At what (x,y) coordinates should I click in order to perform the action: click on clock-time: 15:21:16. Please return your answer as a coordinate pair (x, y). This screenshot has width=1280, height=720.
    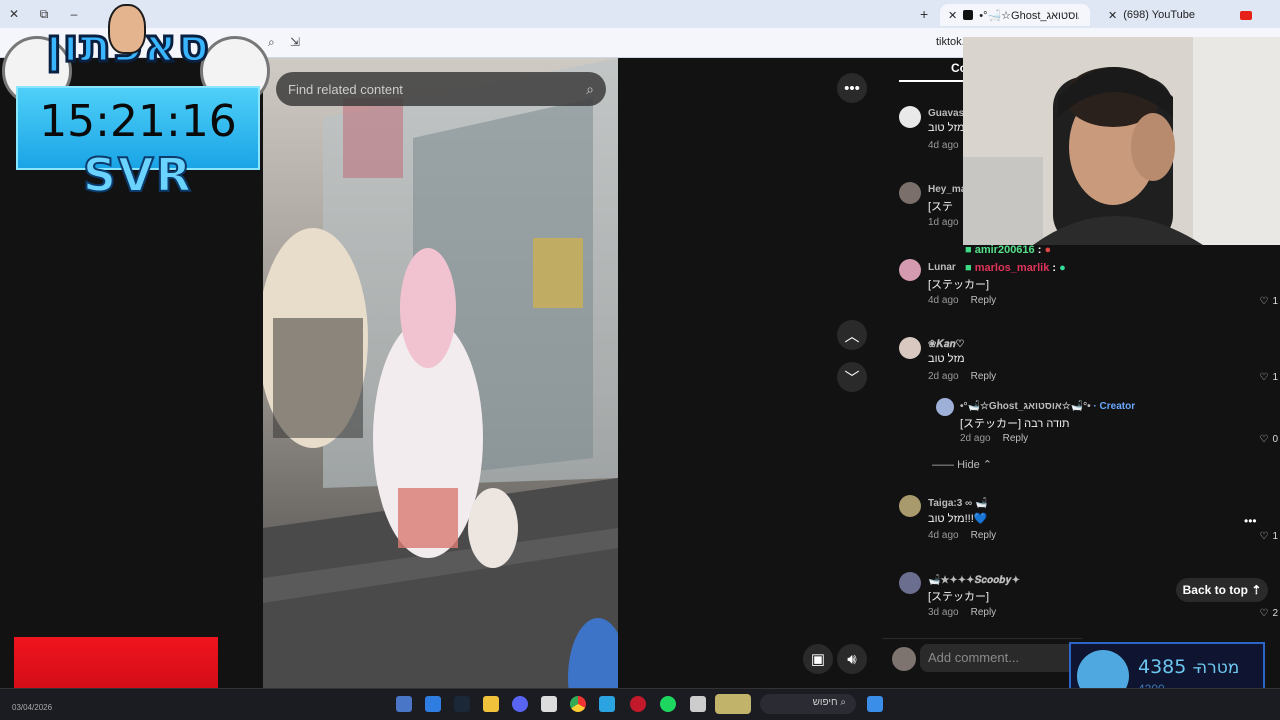
    Looking at the image, I should click on (138, 121).